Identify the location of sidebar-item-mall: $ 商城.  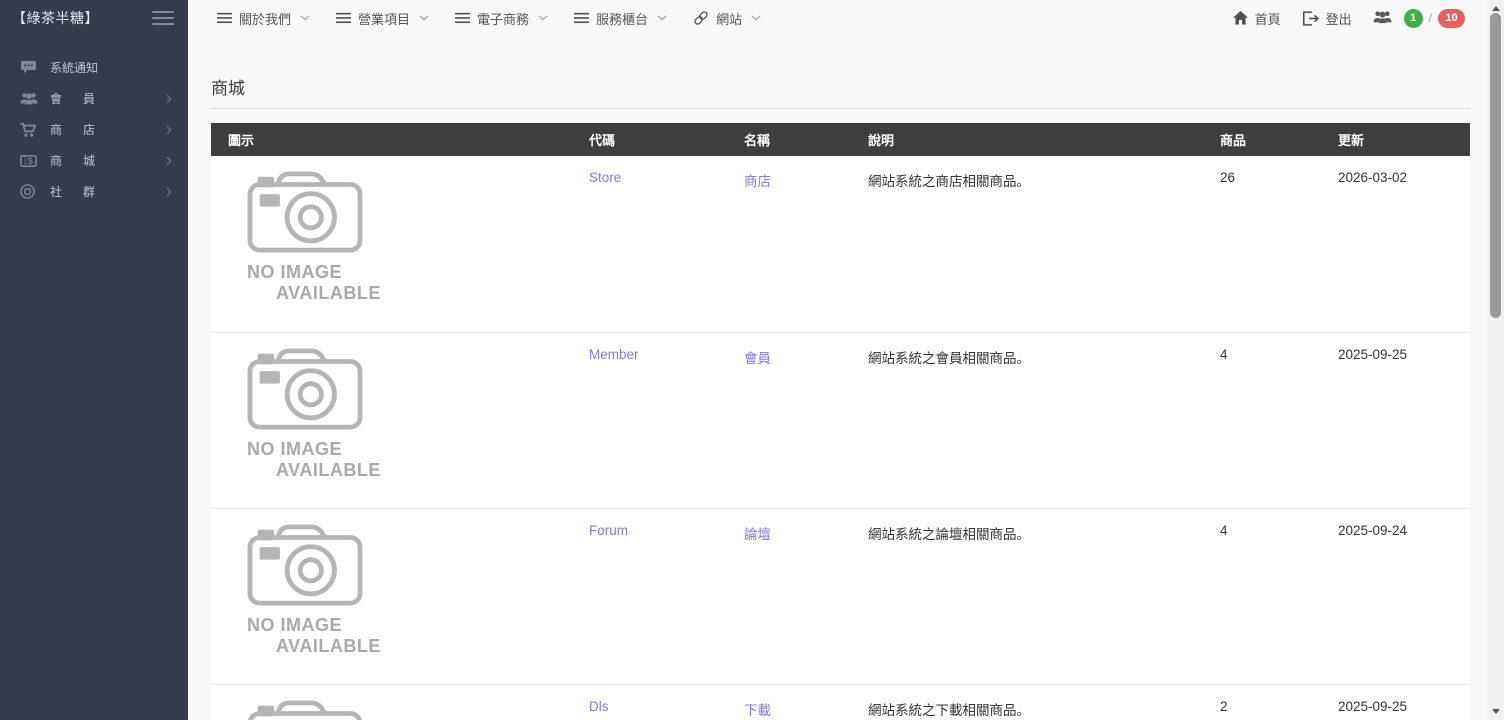
(94, 160).